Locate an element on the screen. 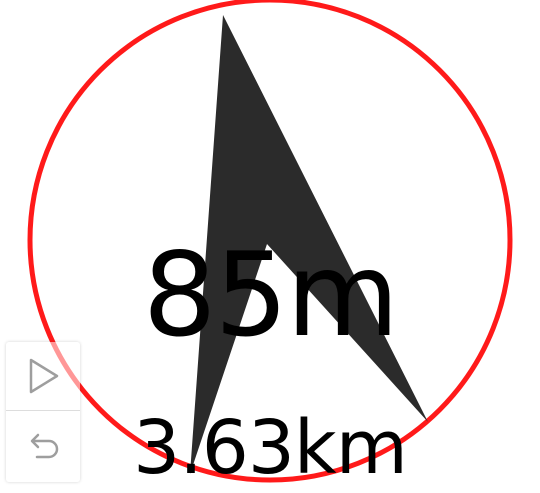  control-divider is located at coordinates (43, 410).